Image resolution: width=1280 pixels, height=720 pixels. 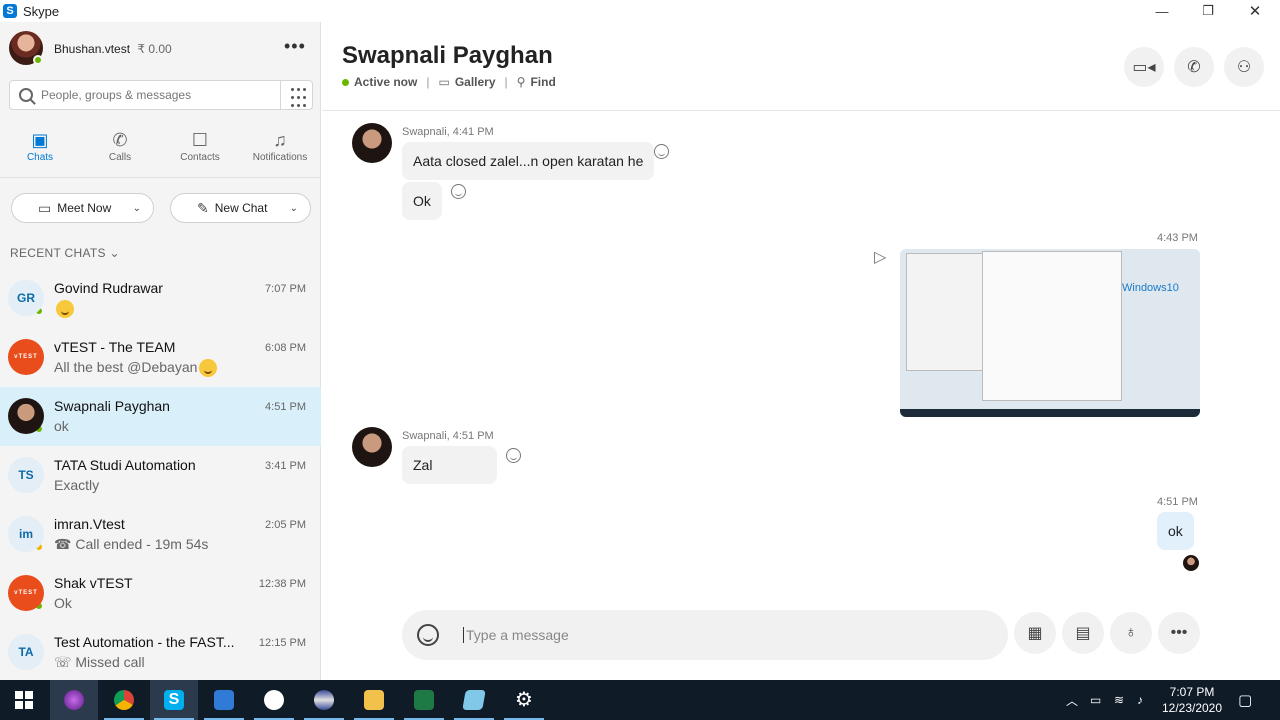 I want to click on tab-calls: ✆ Calls, so click(x=120, y=151).